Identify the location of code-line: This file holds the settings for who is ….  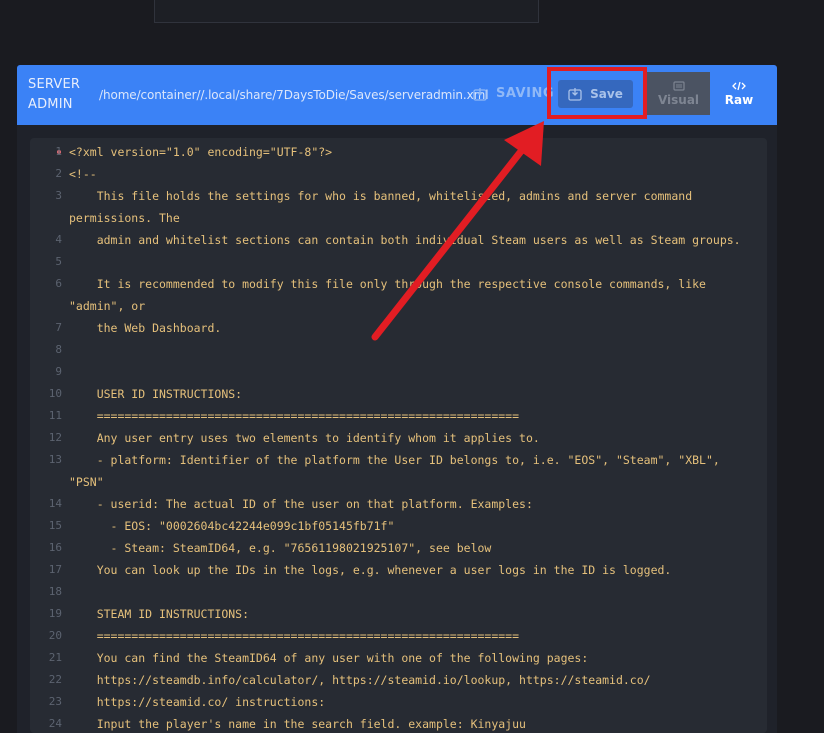
(381, 196).